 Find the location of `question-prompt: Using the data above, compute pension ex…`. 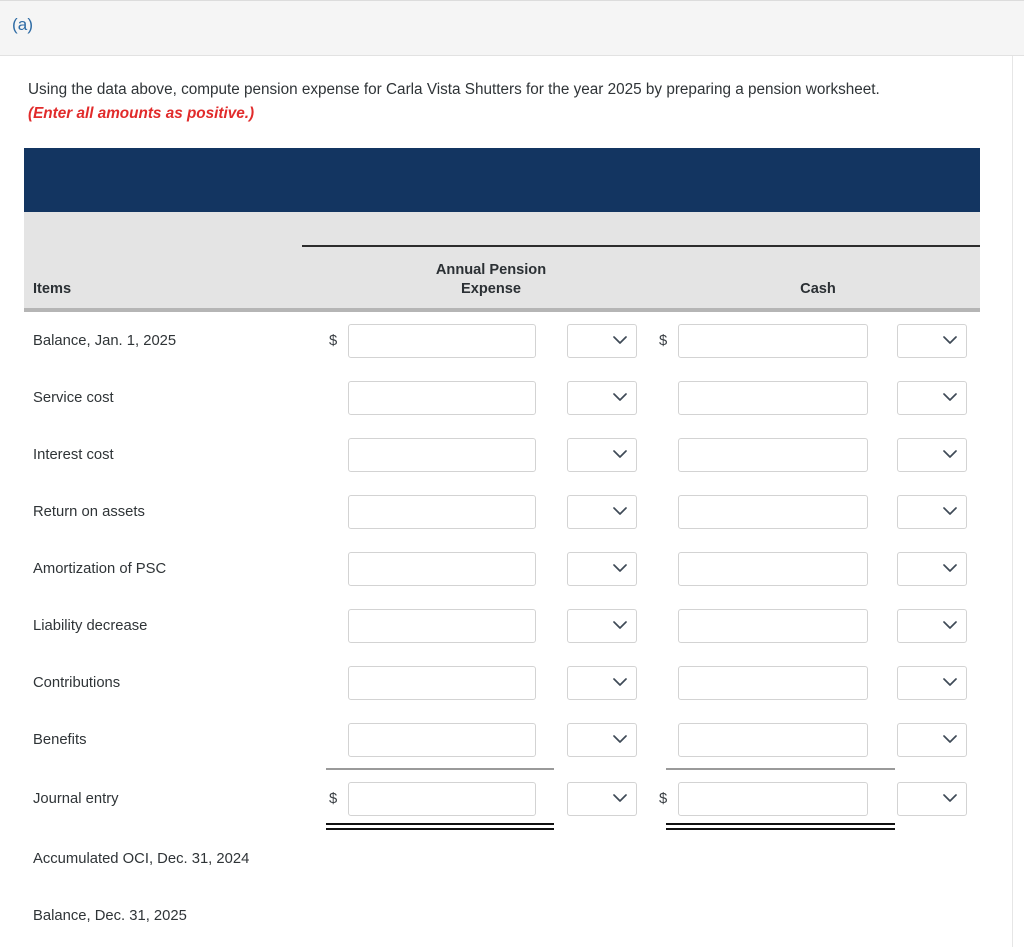

question-prompt: Using the data above, compute pension ex… is located at coordinates (512, 90).